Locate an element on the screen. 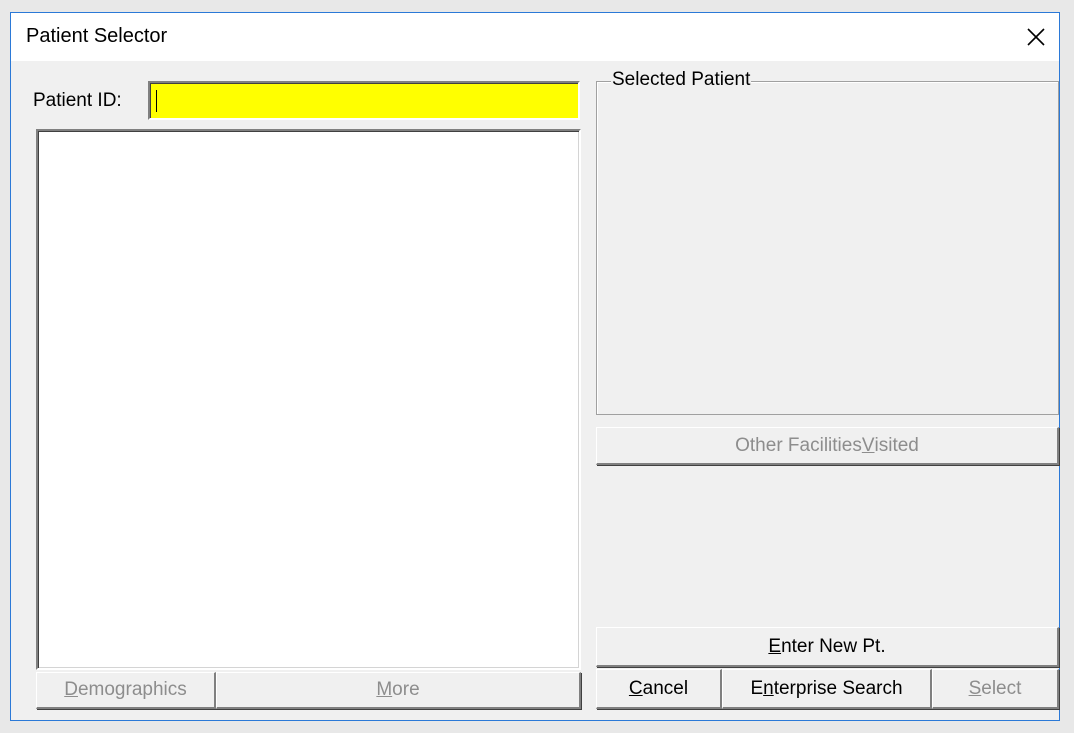  select-button: Select is located at coordinates (995, 689).